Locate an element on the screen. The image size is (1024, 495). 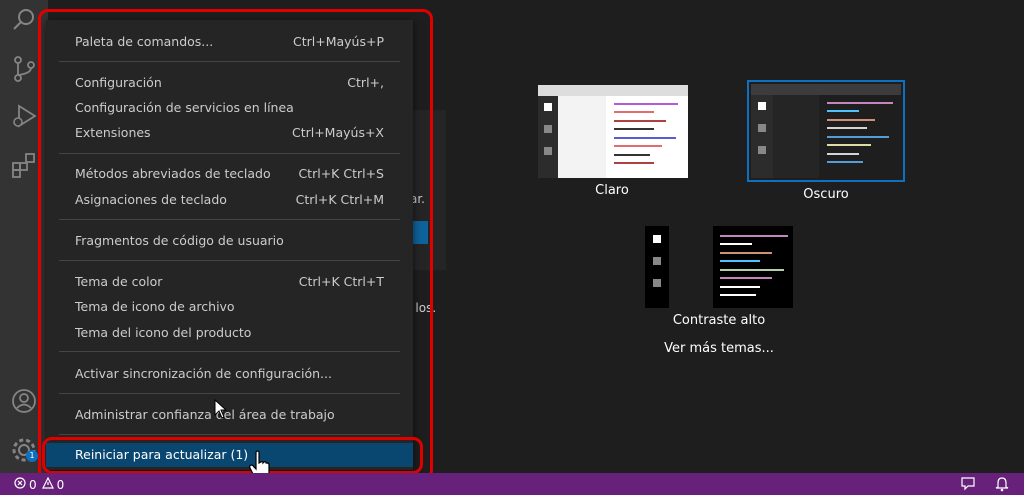
highlight-restart-box is located at coordinates (232, 455).